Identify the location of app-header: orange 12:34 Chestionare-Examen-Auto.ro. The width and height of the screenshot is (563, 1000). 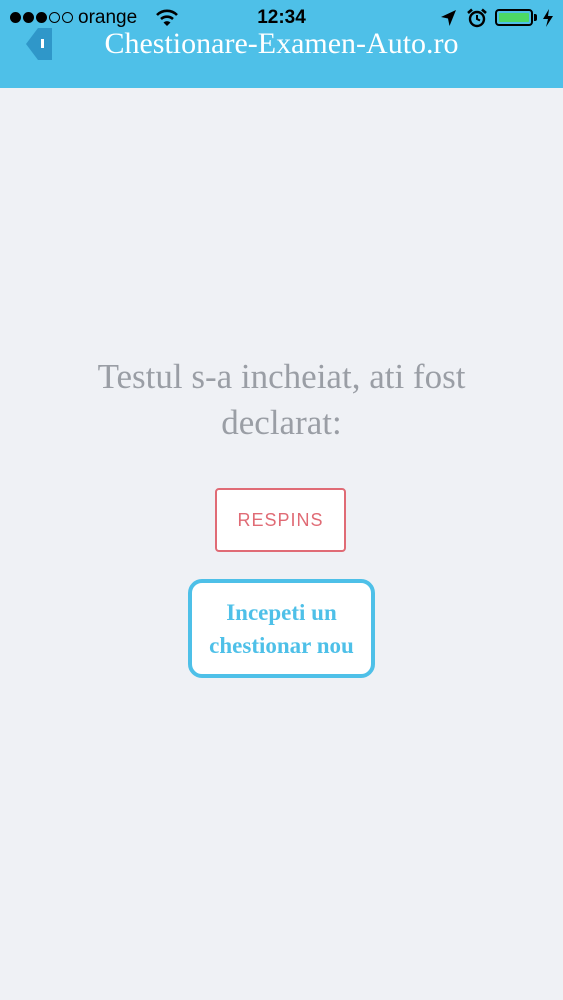
(281, 44).